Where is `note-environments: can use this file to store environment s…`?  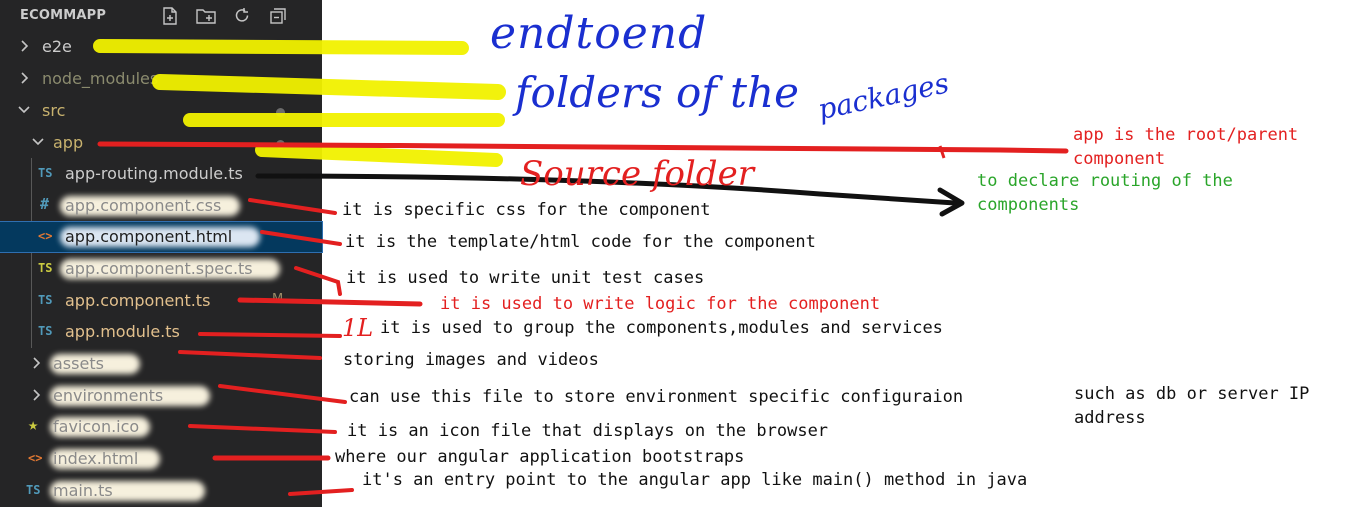
note-environments: can use this file to store environment s… is located at coordinates (656, 397).